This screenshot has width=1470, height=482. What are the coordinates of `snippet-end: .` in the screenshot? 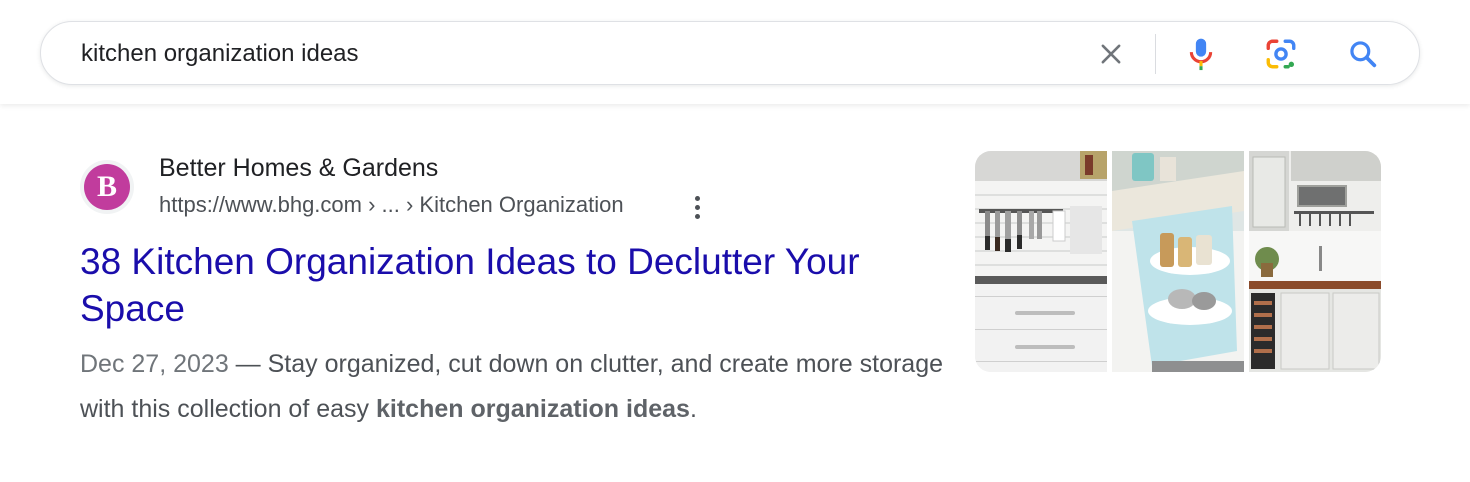 It's located at (693, 409).